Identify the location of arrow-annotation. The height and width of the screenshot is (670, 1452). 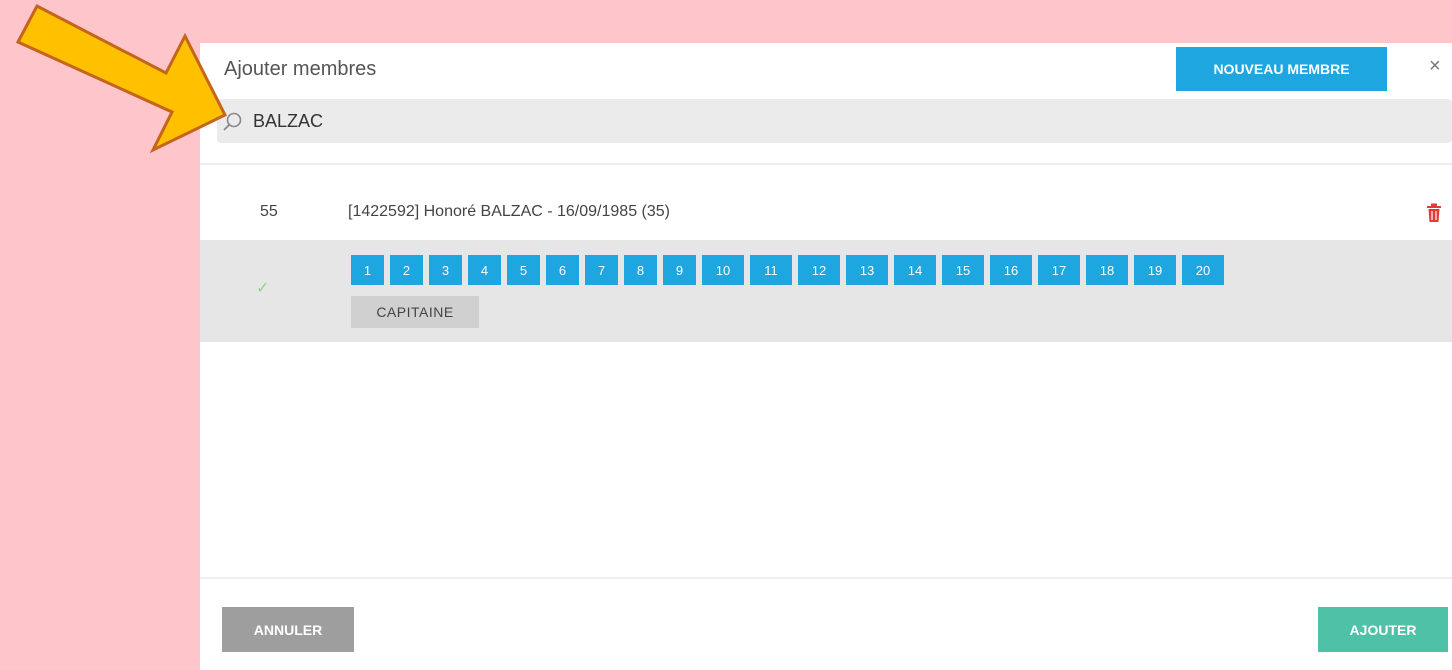
(121, 78).